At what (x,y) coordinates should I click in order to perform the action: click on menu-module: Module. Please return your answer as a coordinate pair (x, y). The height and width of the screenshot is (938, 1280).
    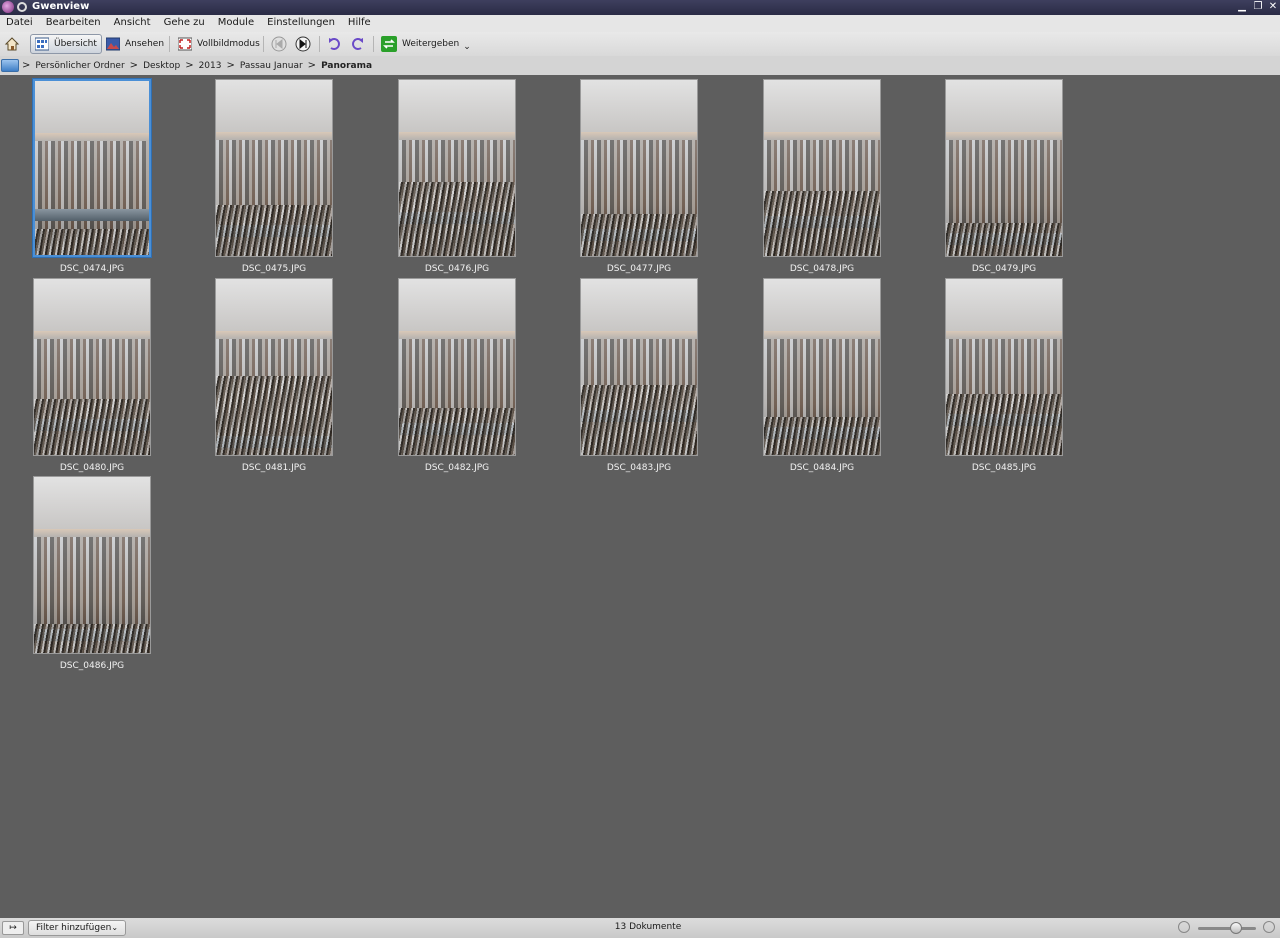
    Looking at the image, I should click on (236, 23).